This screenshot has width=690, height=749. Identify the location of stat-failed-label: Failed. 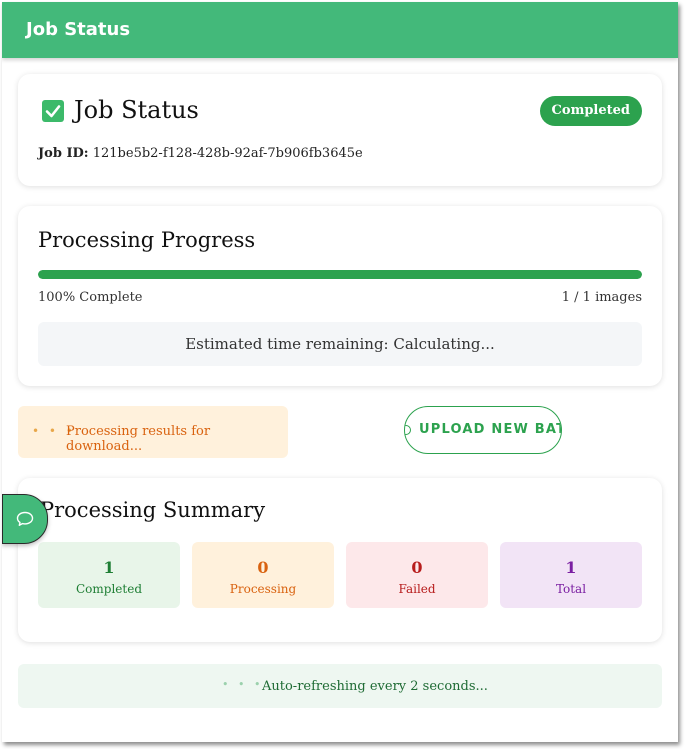
(417, 589).